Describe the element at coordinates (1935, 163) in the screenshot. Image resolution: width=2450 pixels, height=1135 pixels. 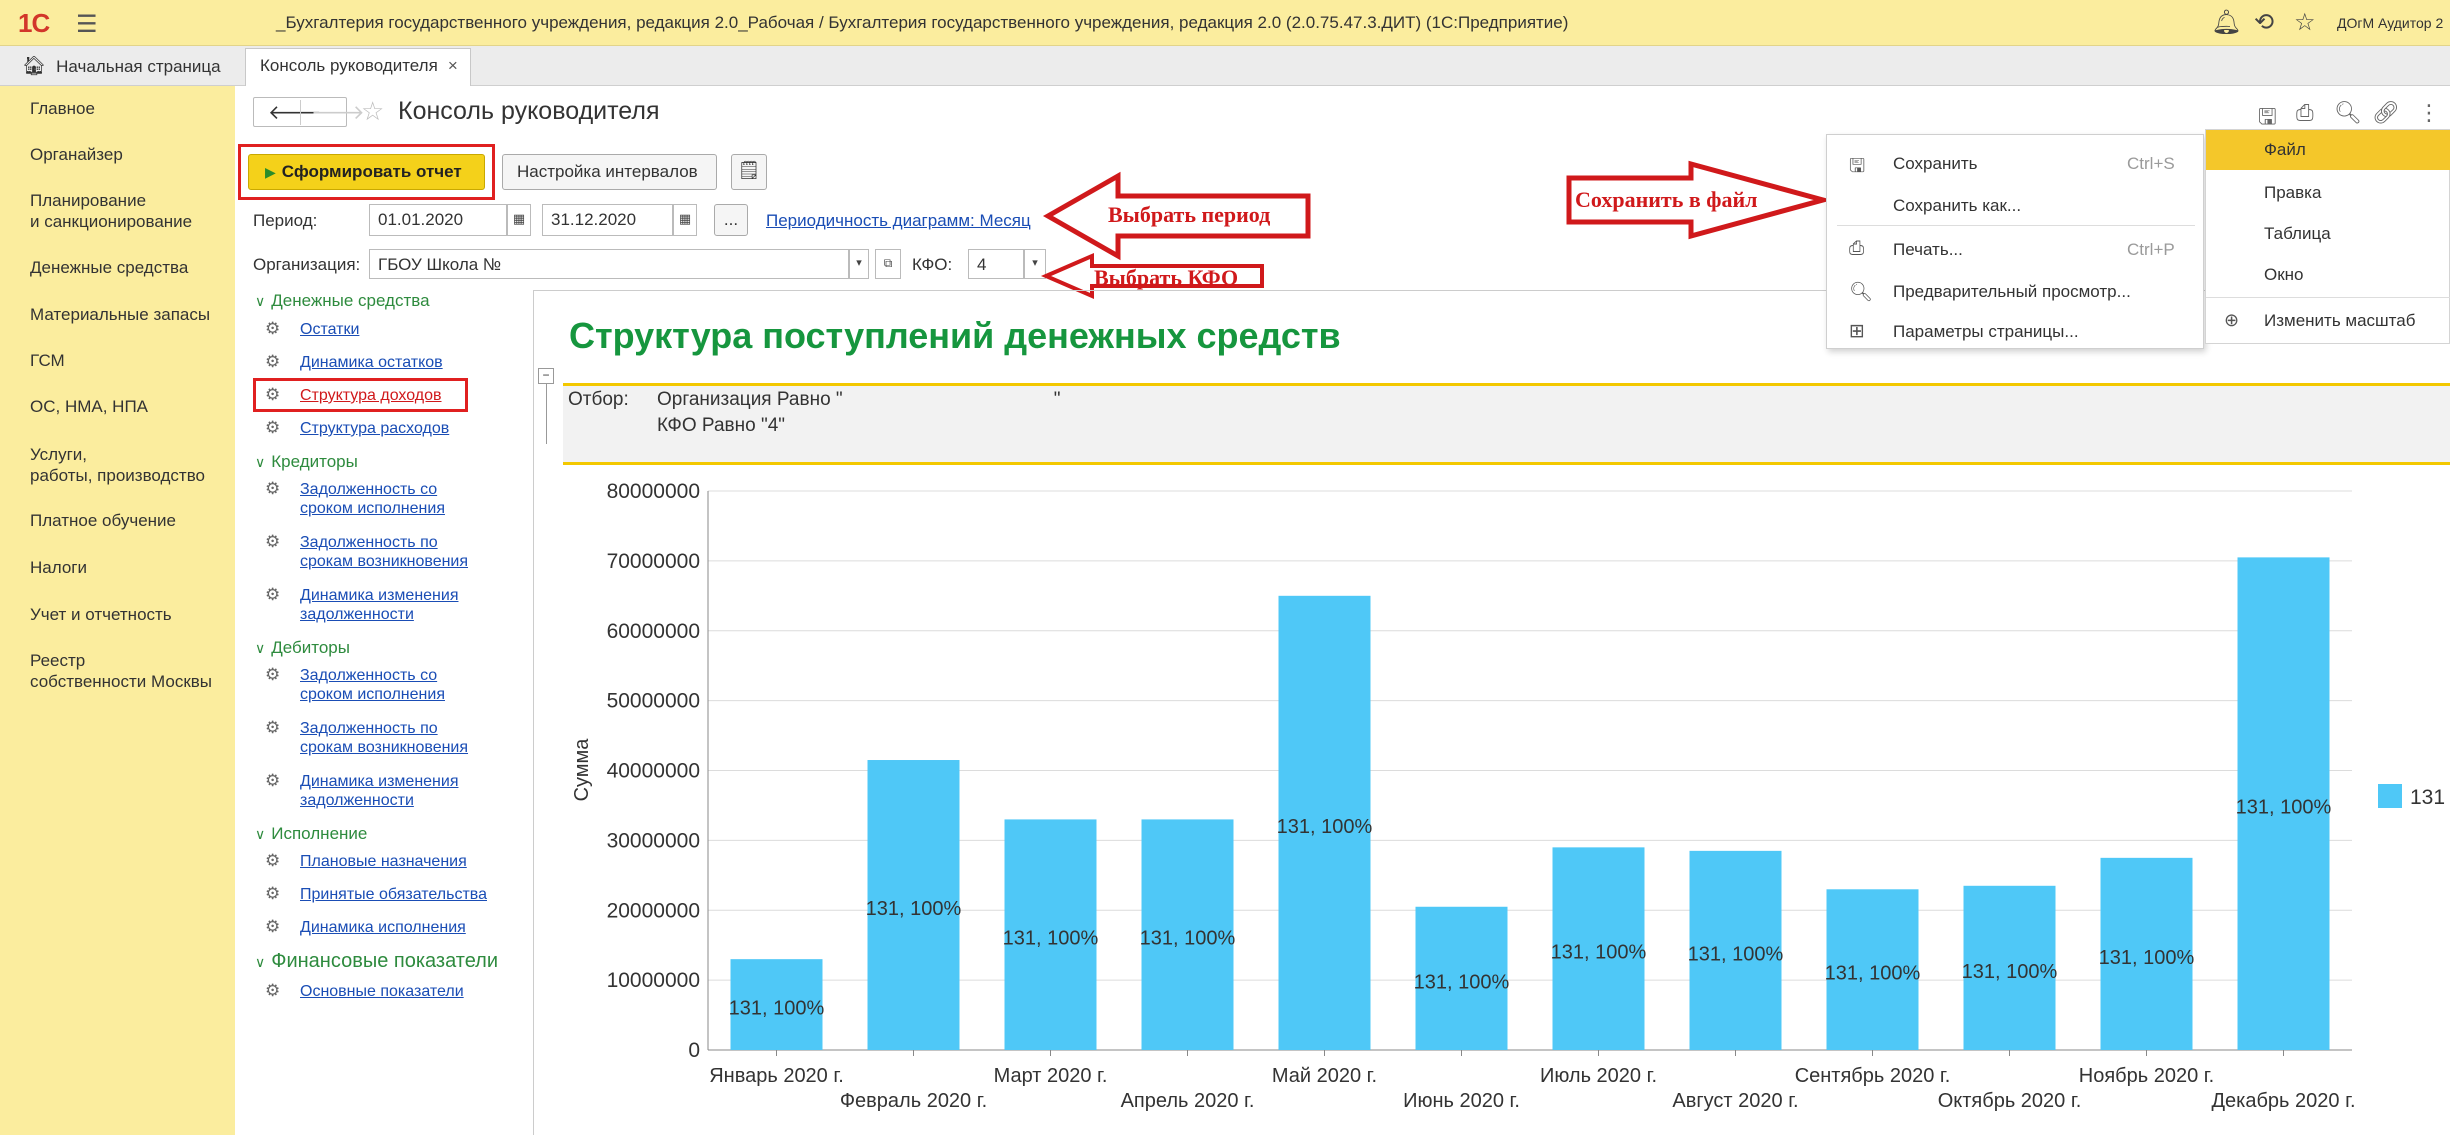
I see `menu-item-label: Сохранить` at that location.